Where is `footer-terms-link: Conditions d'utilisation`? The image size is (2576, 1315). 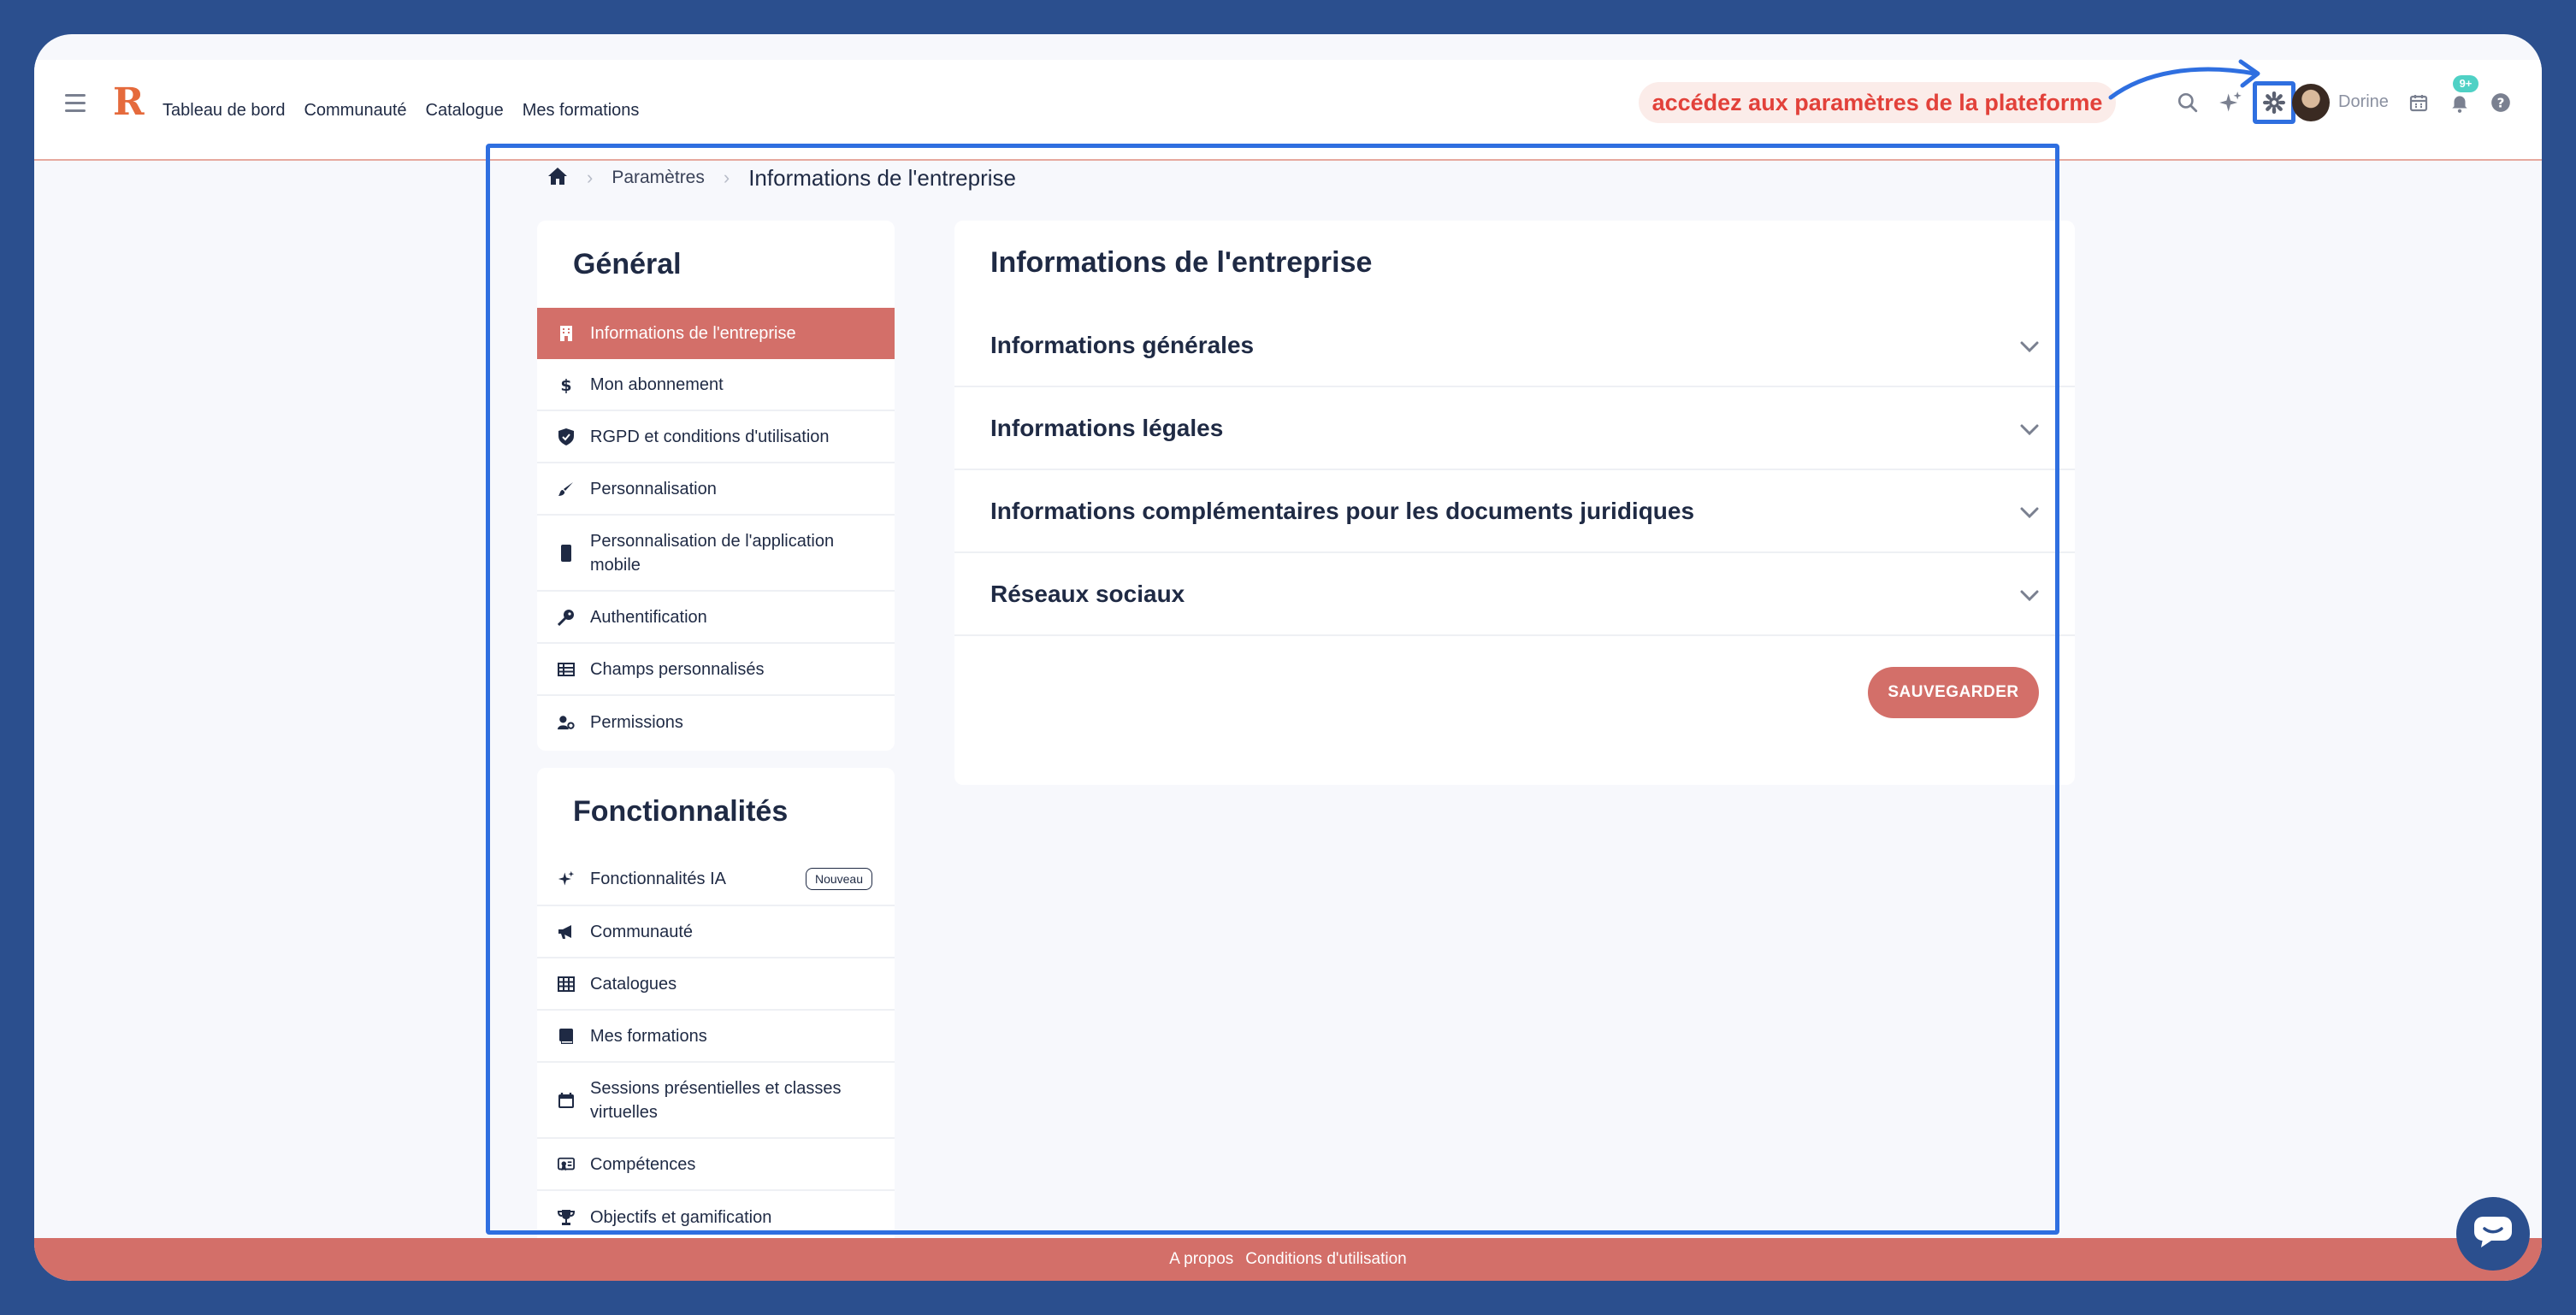
footer-terms-link: Conditions d'utilisation is located at coordinates (1325, 1259).